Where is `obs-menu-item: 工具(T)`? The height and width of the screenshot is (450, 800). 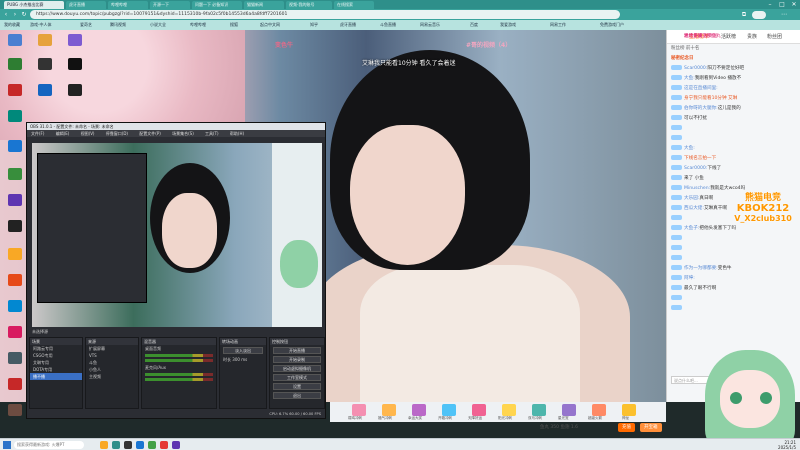 obs-menu-item: 工具(T) is located at coordinates (212, 133).